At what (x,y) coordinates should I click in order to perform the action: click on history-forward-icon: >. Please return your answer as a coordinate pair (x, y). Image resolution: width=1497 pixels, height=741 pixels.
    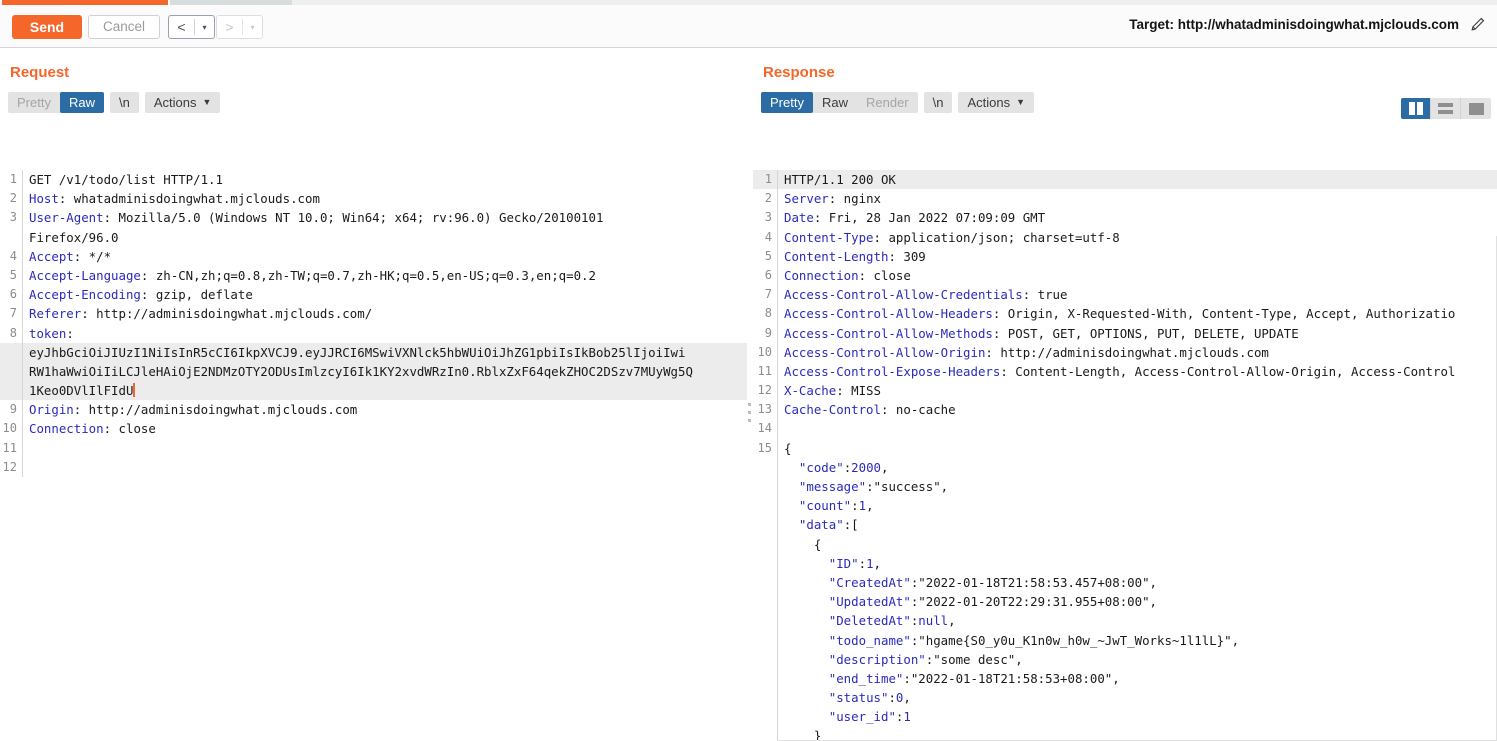
    Looking at the image, I should click on (229, 27).